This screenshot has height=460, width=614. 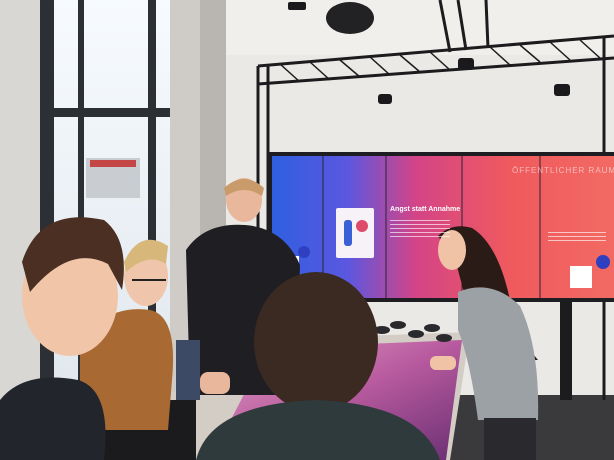 What do you see at coordinates (47, 210) in the screenshot?
I see `window-frame` at bounding box center [47, 210].